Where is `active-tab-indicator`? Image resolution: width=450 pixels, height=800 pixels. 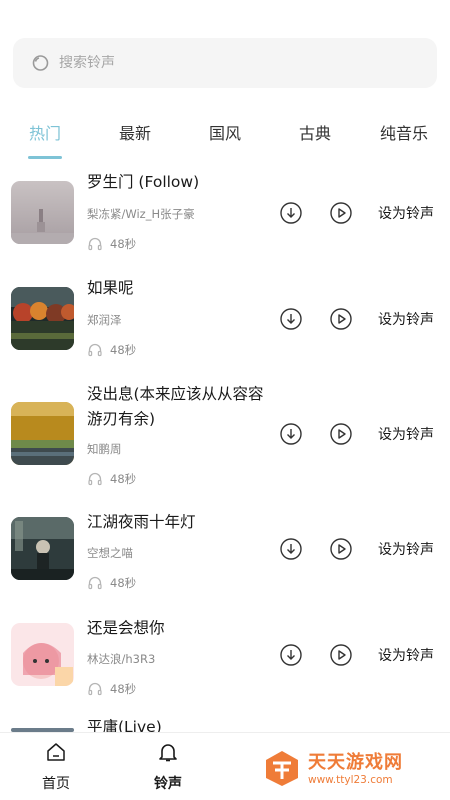
active-tab-indicator is located at coordinates (45, 157).